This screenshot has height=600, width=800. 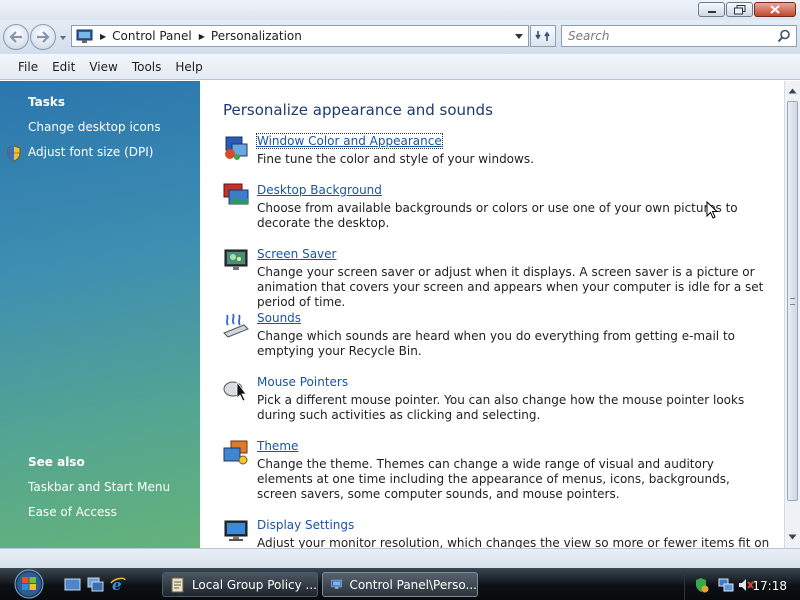 I want to click on forward-arrow-icon, so click(x=43, y=37).